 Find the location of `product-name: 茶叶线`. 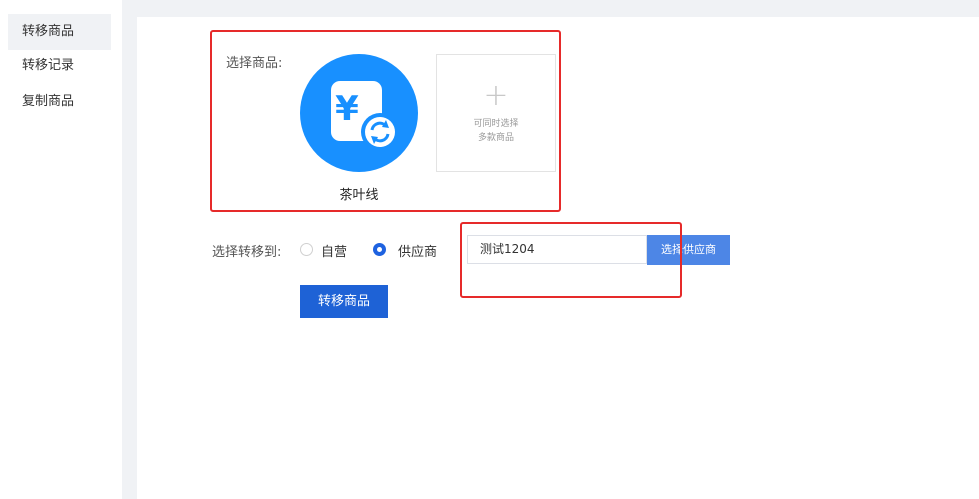

product-name: 茶叶线 is located at coordinates (359, 195).